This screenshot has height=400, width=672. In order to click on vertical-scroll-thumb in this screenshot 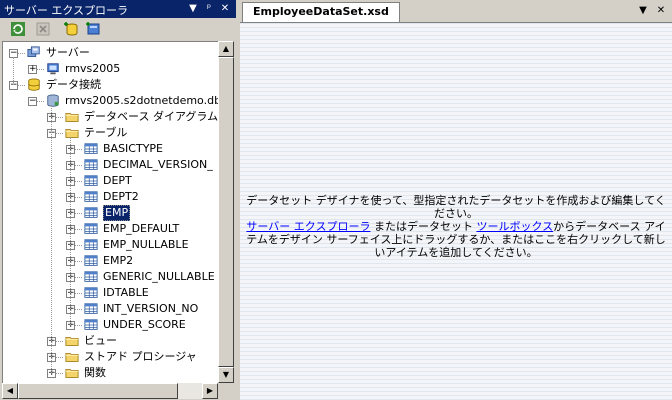, I will do `click(226, 212)`.